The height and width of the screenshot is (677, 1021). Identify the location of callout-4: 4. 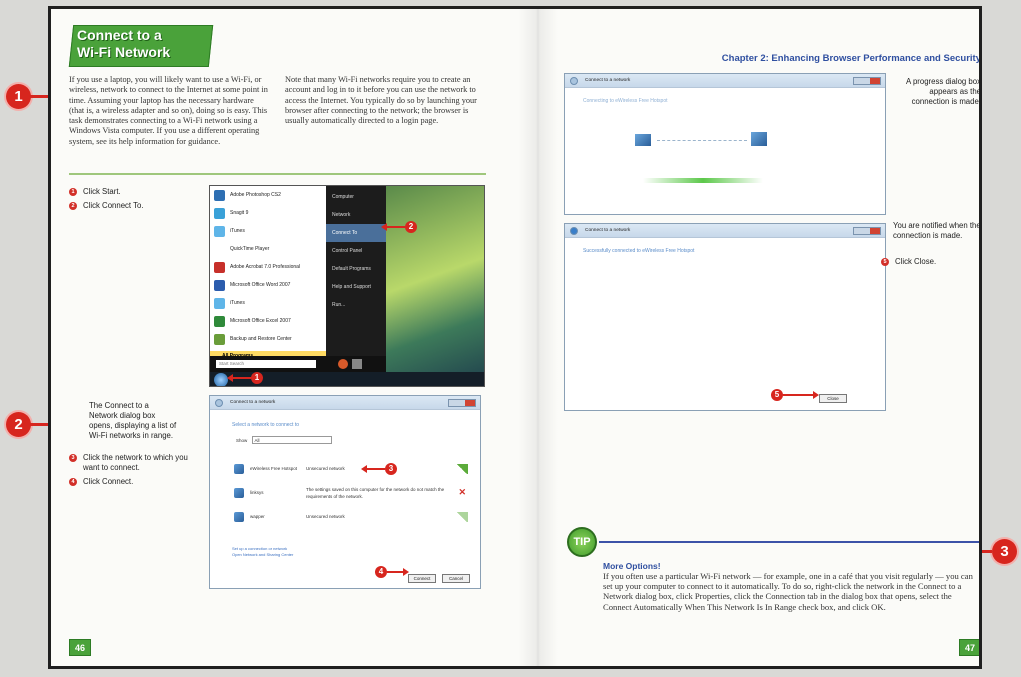
(392, 572).